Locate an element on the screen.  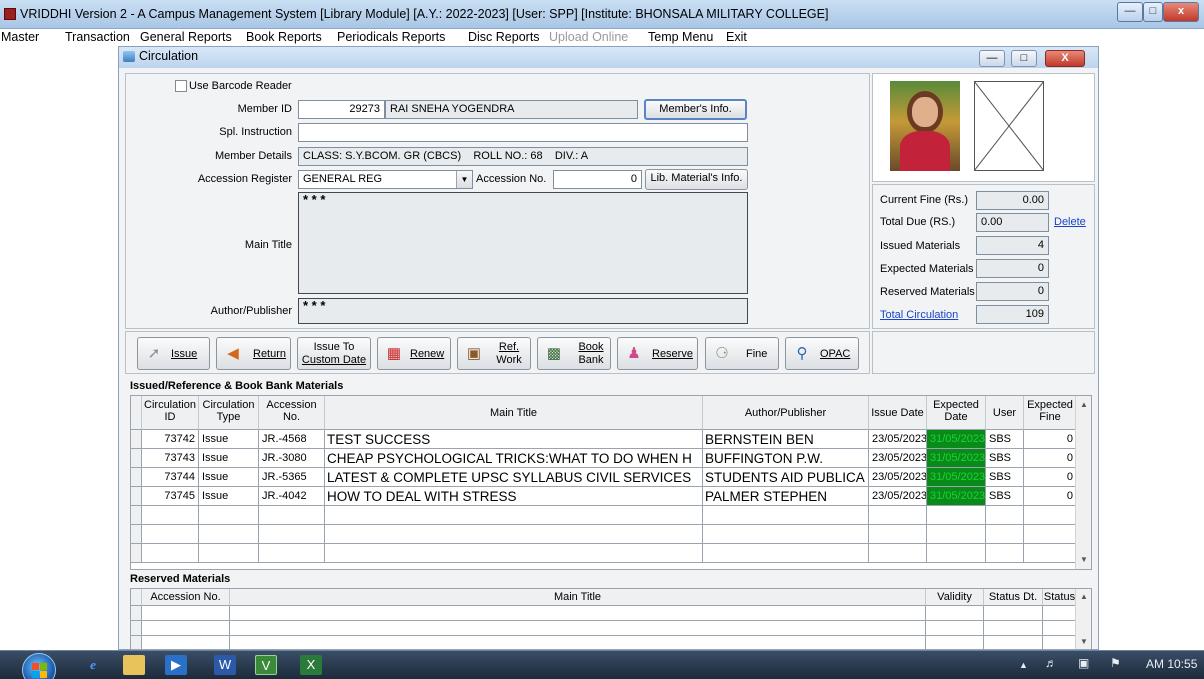
child-close-icon: X is located at coordinates (1065, 58).